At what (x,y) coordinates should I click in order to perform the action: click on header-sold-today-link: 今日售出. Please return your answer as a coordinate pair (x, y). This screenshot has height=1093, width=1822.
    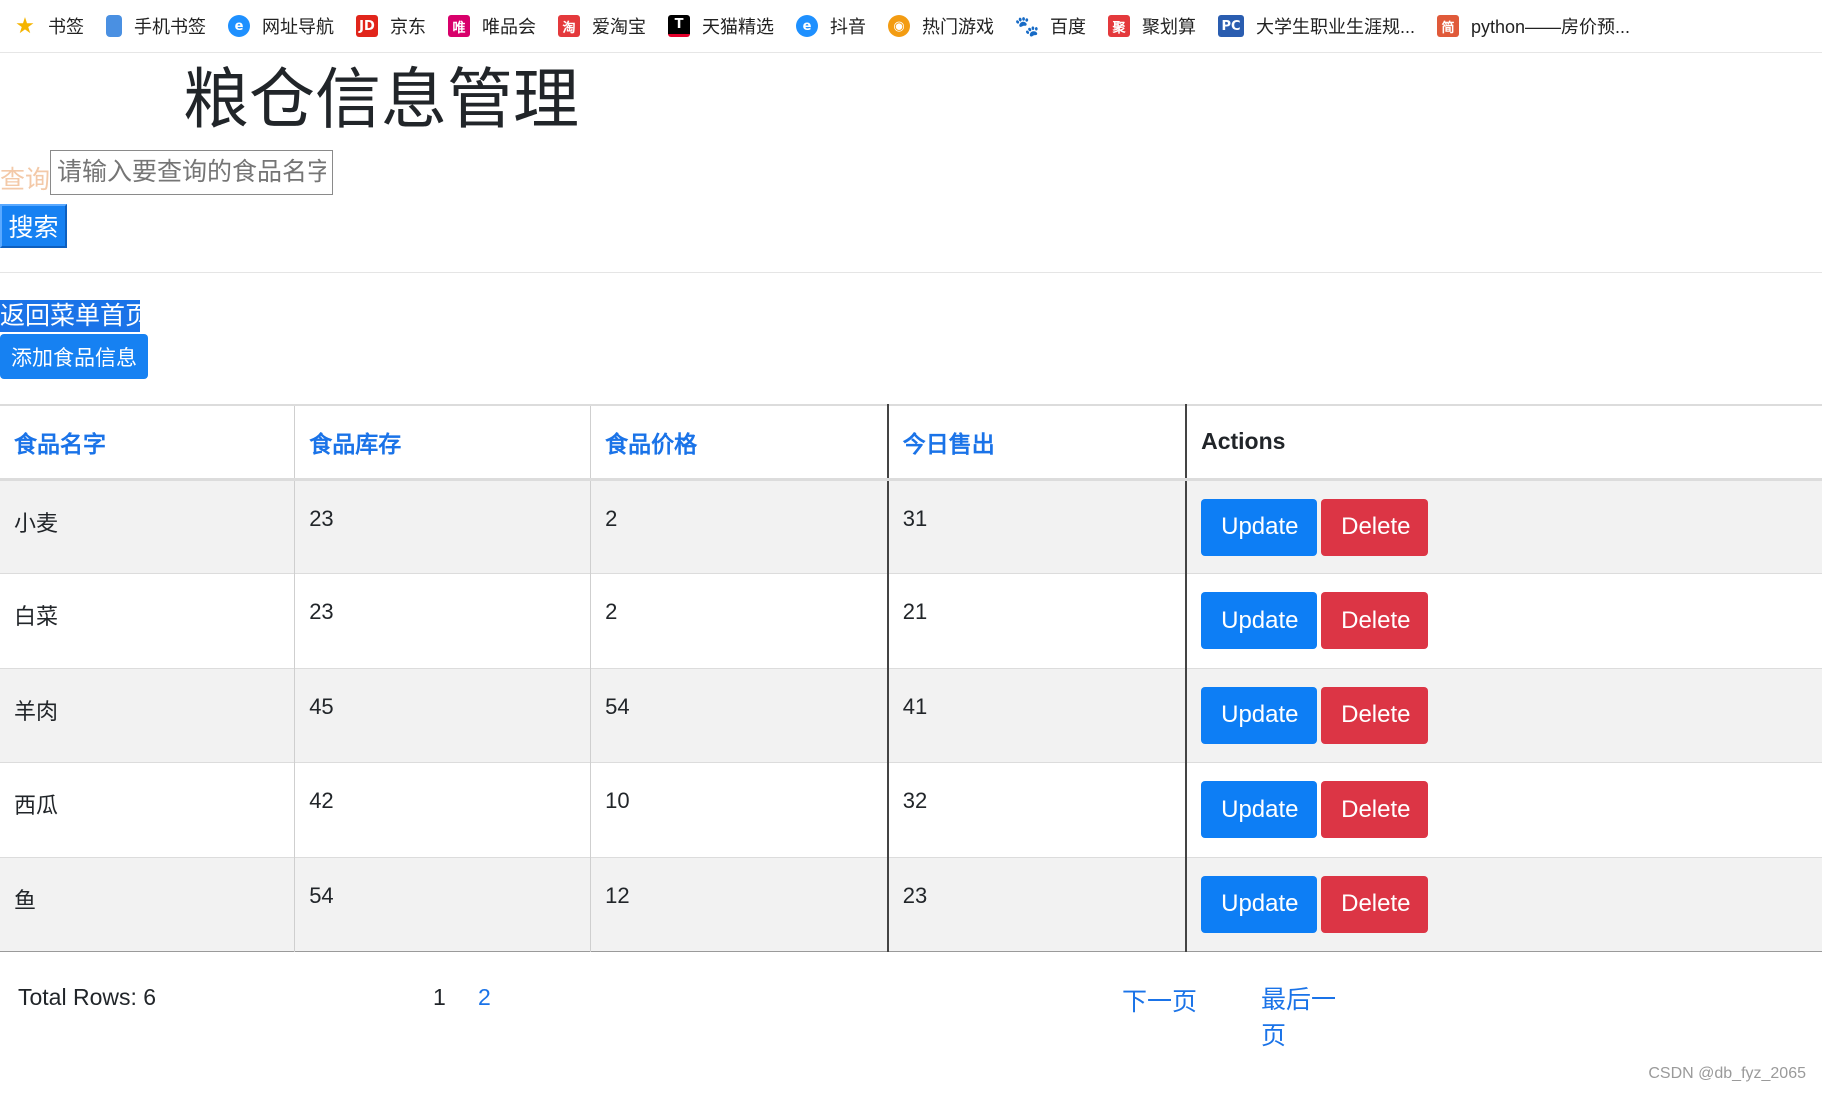
    Looking at the image, I should click on (949, 444).